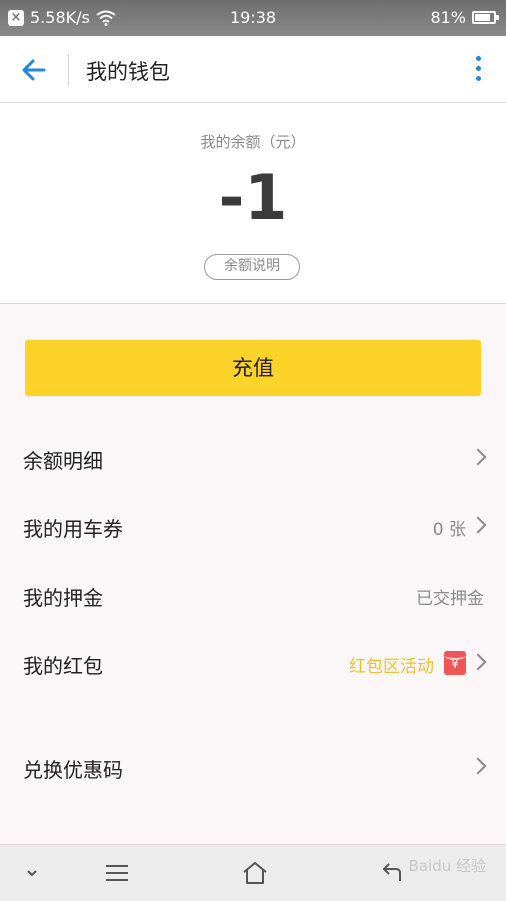  What do you see at coordinates (253, 368) in the screenshot?
I see `recharge-button: 充值` at bounding box center [253, 368].